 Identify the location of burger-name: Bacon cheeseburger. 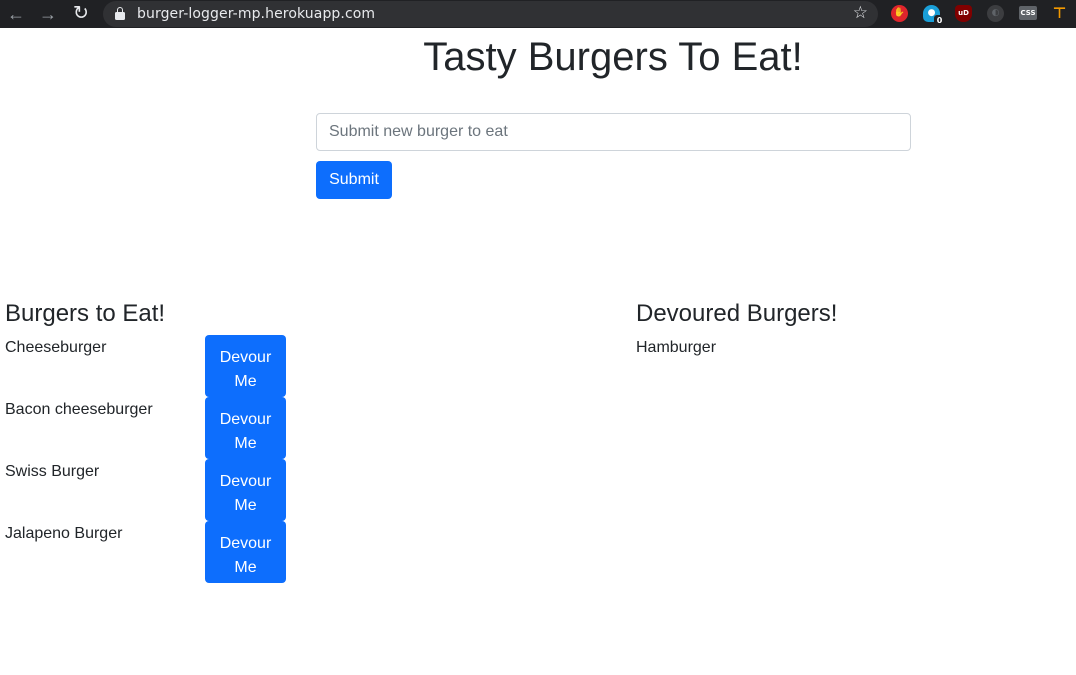
(79, 409).